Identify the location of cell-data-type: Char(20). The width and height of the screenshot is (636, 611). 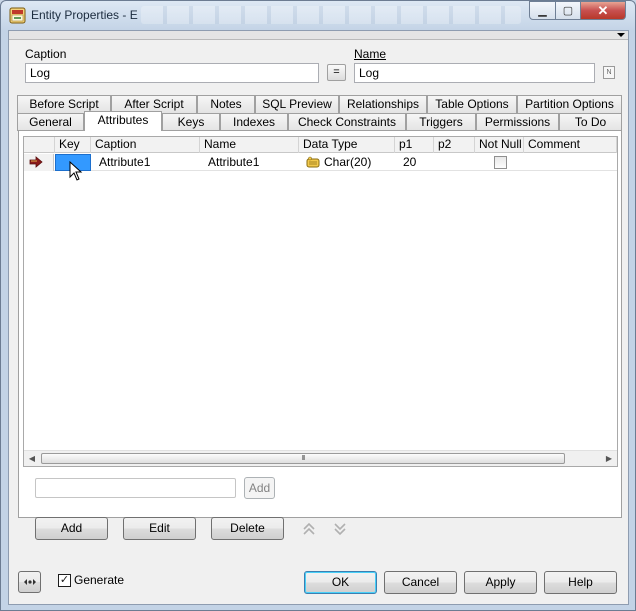
(348, 162).